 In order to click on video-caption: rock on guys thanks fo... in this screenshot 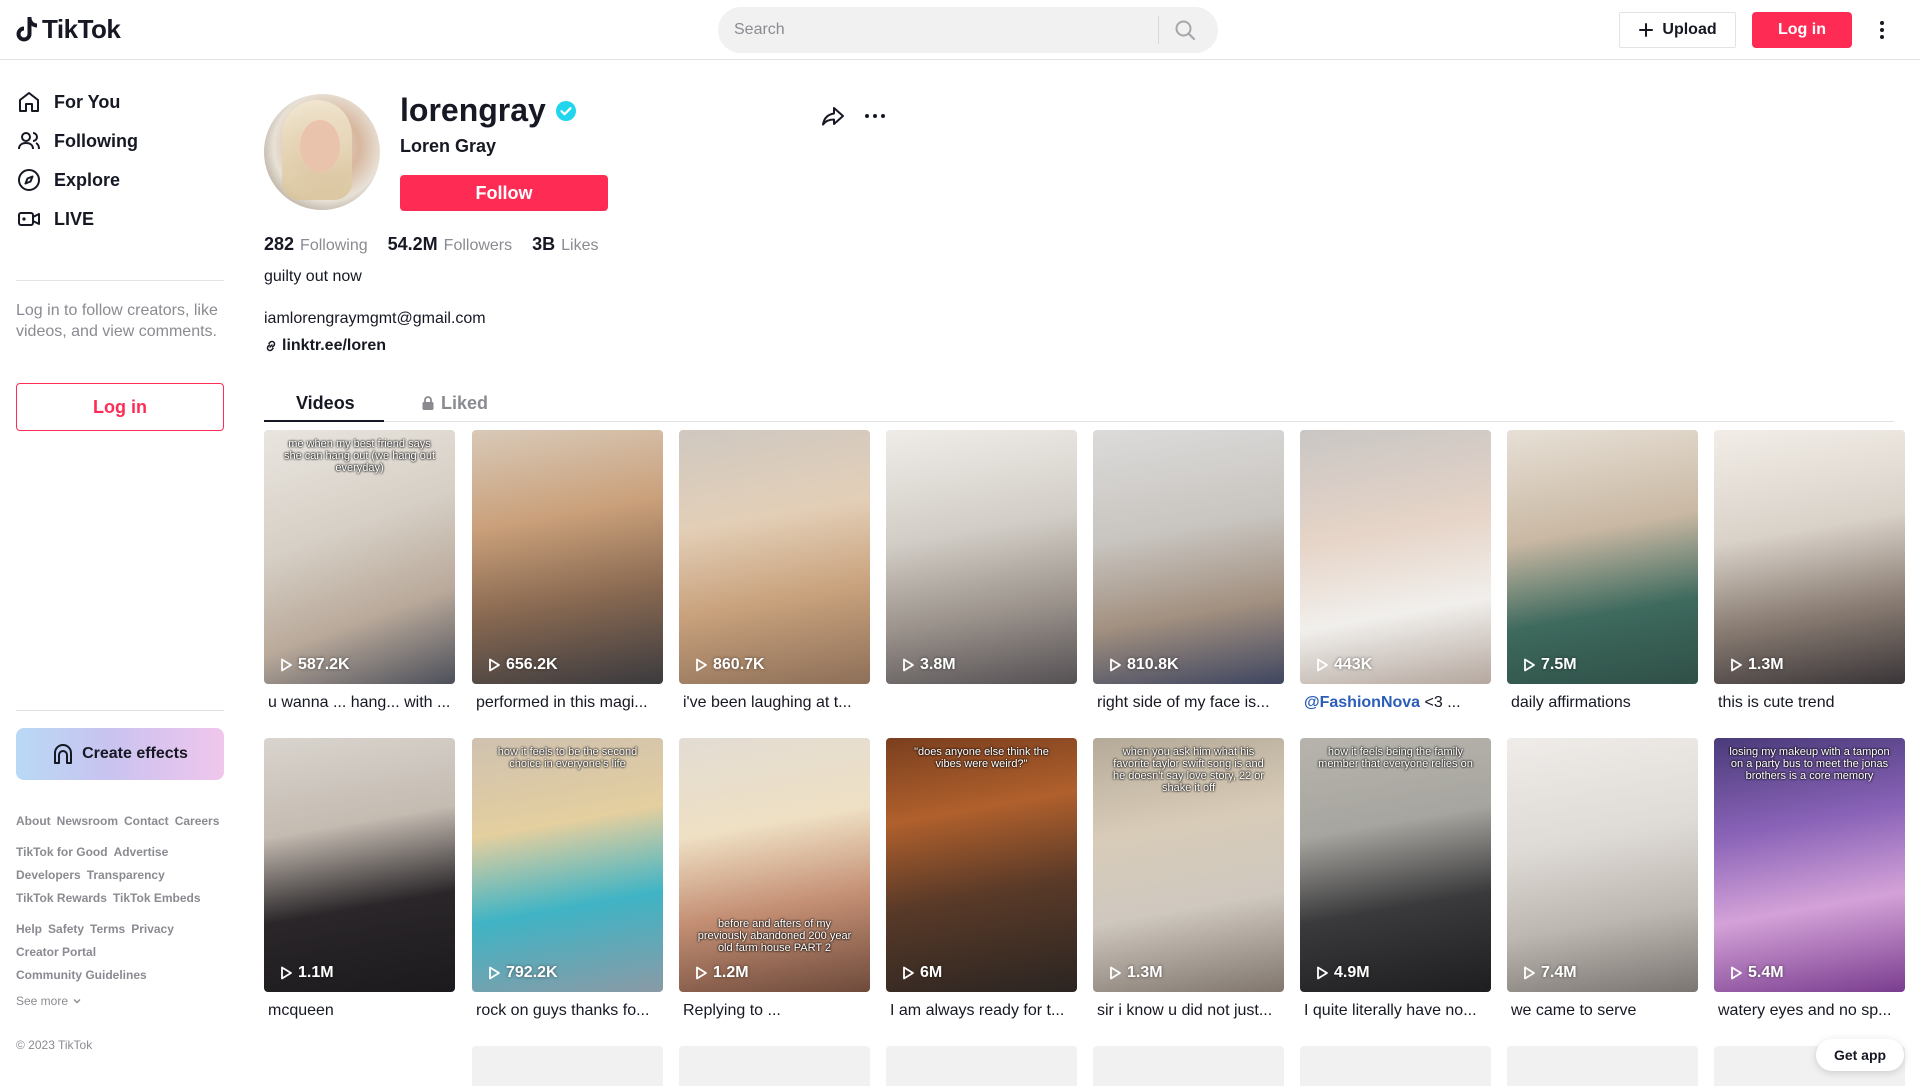, I will do `click(567, 1013)`.